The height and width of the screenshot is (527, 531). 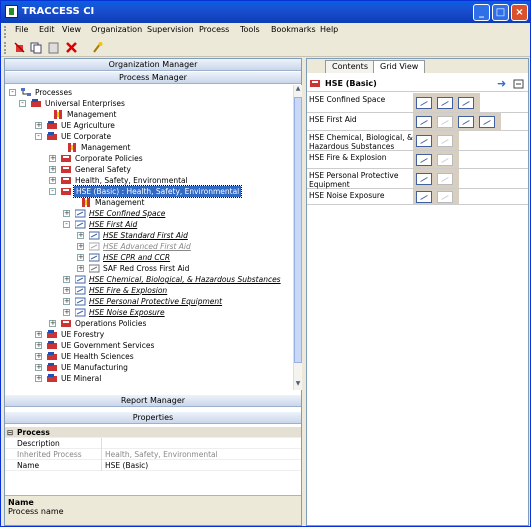 I want to click on tree-scrollbar: ▲ ▼, so click(x=297, y=237).